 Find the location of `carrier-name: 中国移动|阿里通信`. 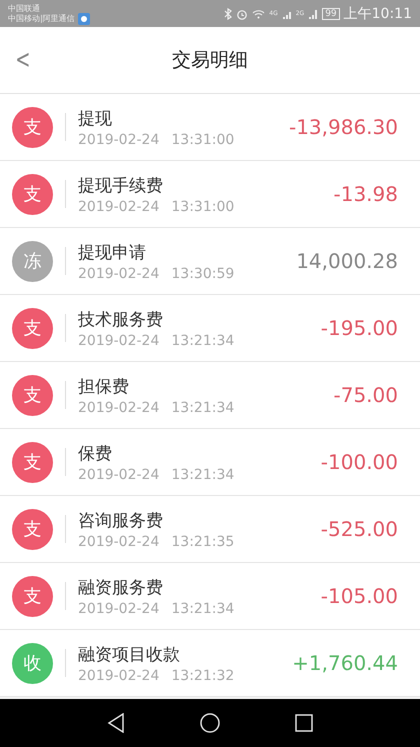

carrier-name: 中国移动|阿里通信 is located at coordinates (41, 19).